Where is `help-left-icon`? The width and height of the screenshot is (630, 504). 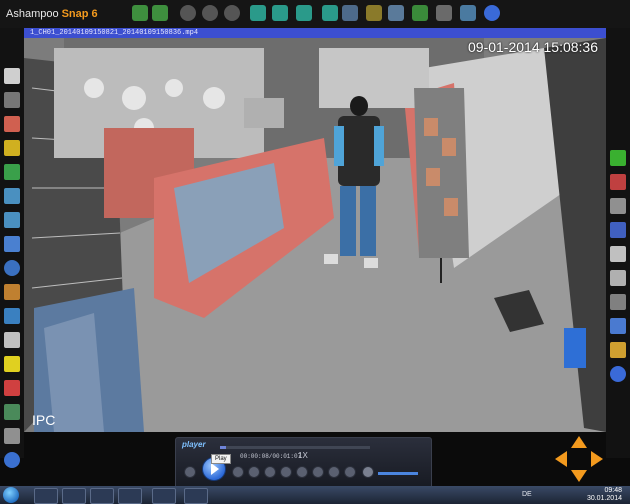 help-left-icon is located at coordinates (12, 460).